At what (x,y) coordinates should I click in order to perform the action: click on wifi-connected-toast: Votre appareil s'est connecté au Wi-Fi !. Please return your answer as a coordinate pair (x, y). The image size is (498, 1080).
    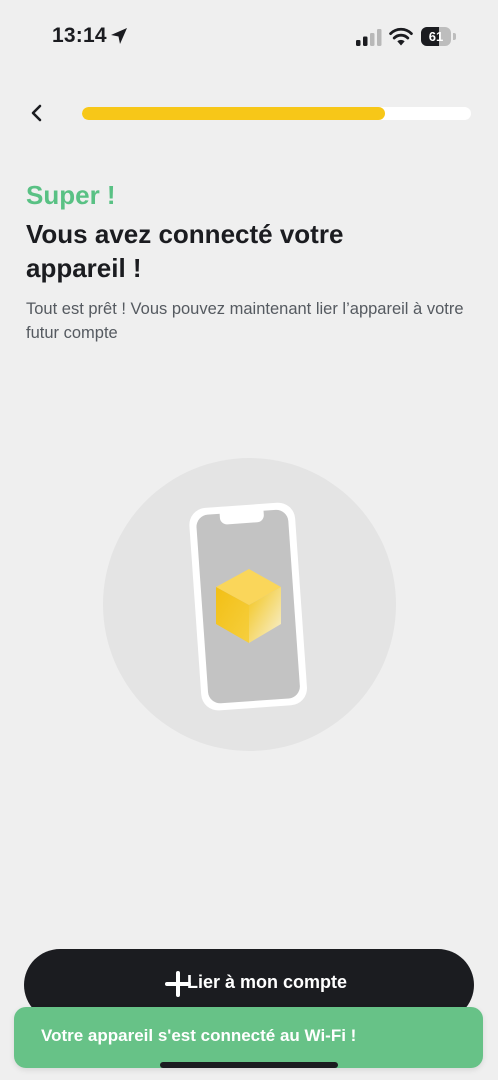
    Looking at the image, I should click on (248, 1037).